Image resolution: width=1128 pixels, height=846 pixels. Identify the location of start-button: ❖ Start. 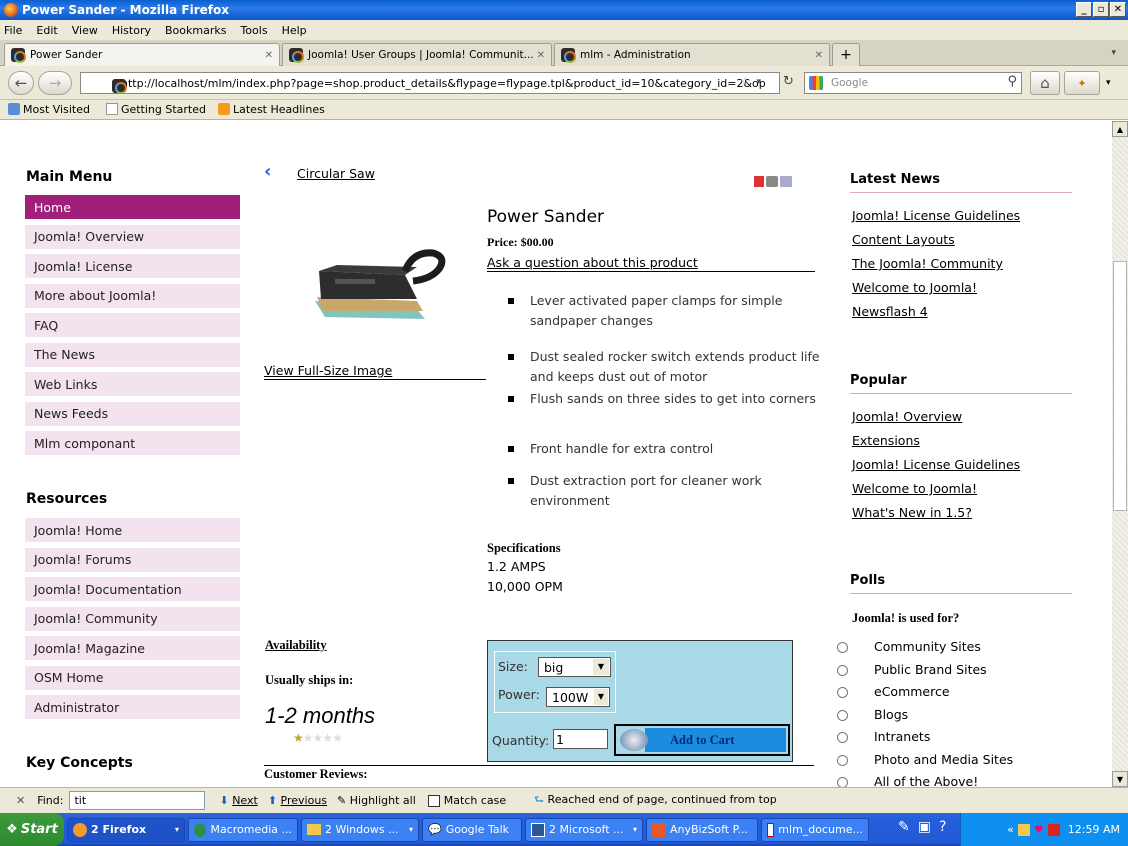
(32, 829).